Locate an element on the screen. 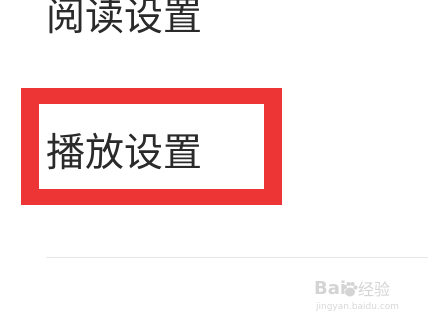  baidu-jingyan-watermark: Bai 经验 jingyan.baidu.com is located at coordinates (364, 299).